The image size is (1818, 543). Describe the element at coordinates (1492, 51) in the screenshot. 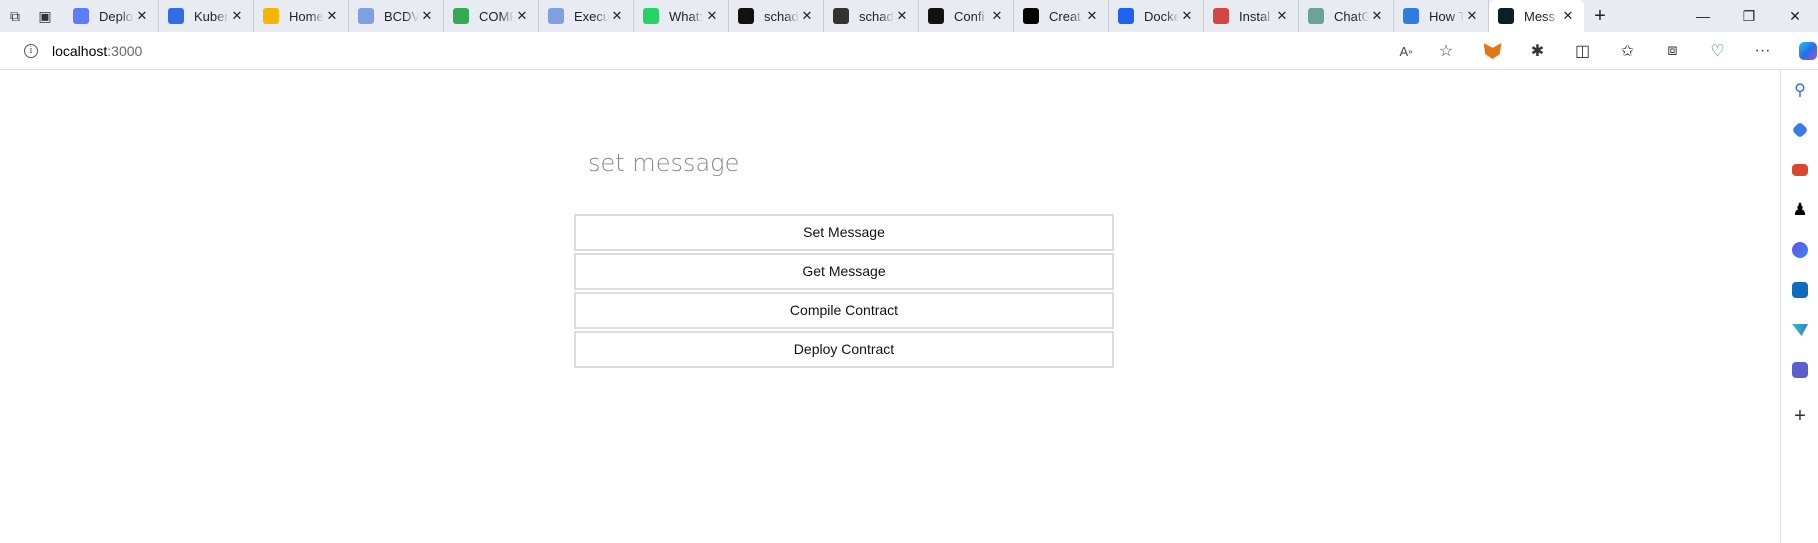

I see `metamask-extension-icon` at that location.